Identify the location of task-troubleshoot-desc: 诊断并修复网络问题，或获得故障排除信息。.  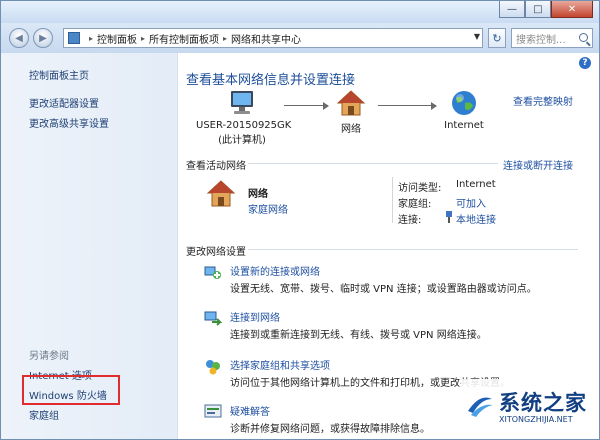
(330, 429).